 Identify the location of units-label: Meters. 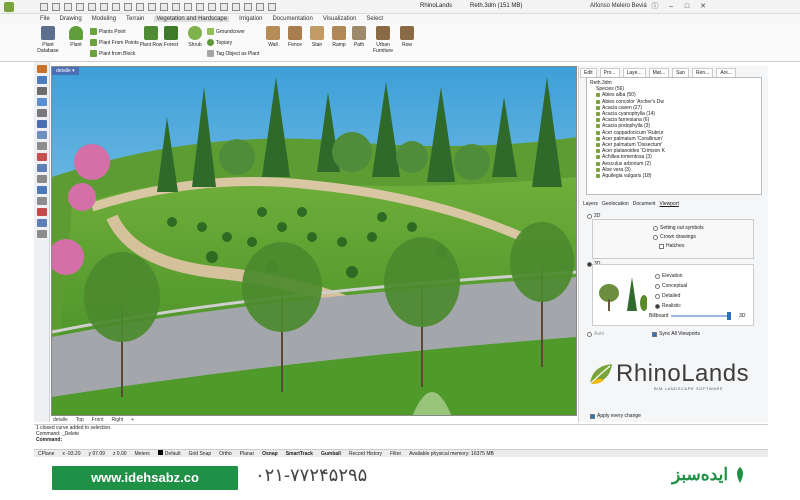
(142, 454).